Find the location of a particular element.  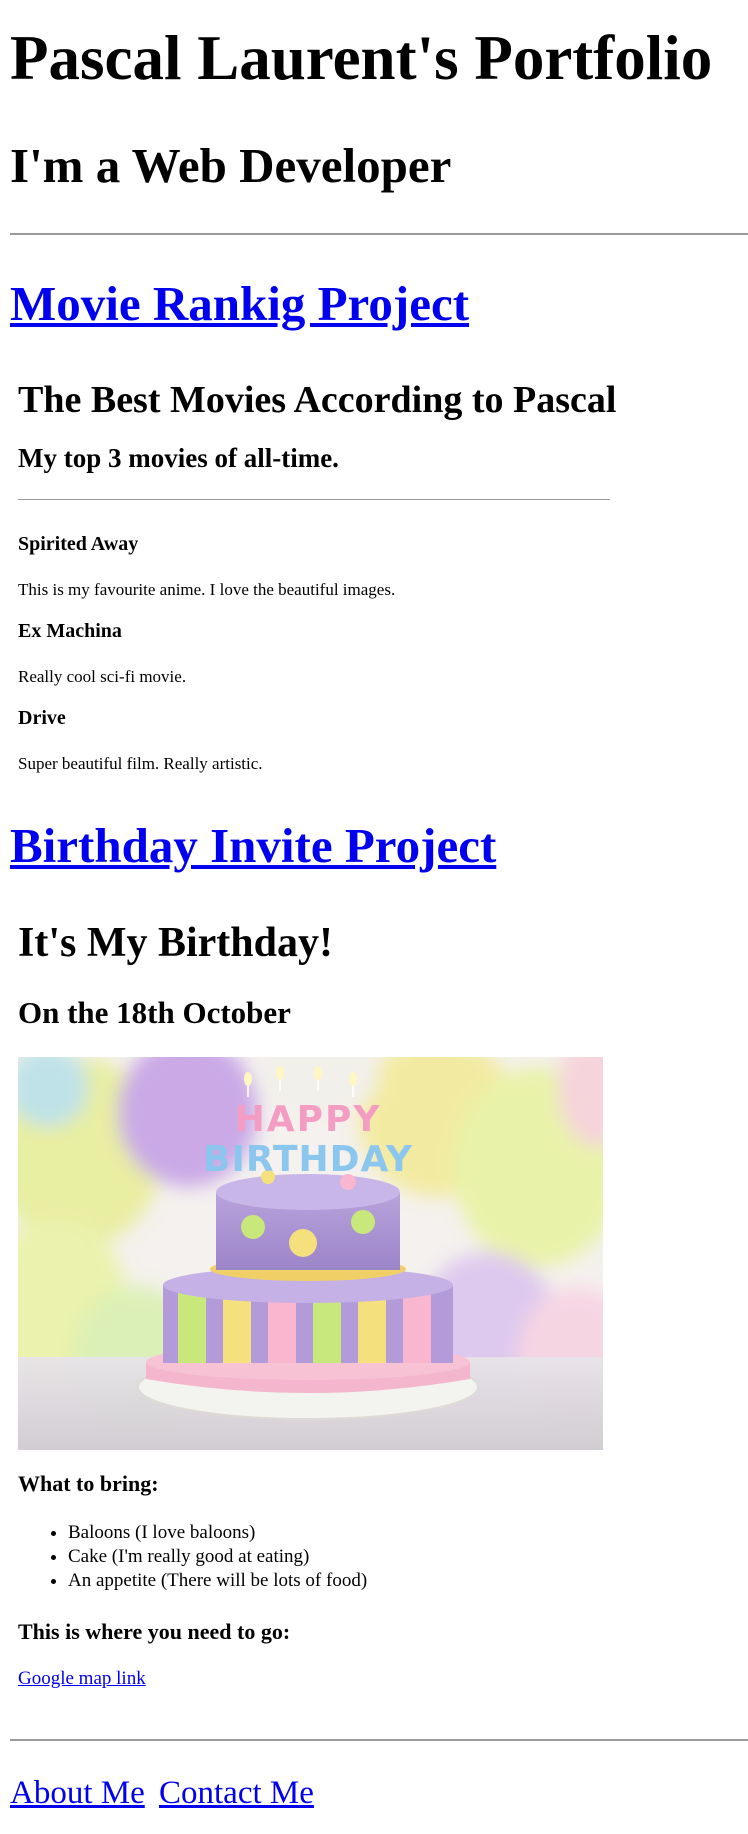

svg-text: HAPPY is located at coordinates (308, 1119).